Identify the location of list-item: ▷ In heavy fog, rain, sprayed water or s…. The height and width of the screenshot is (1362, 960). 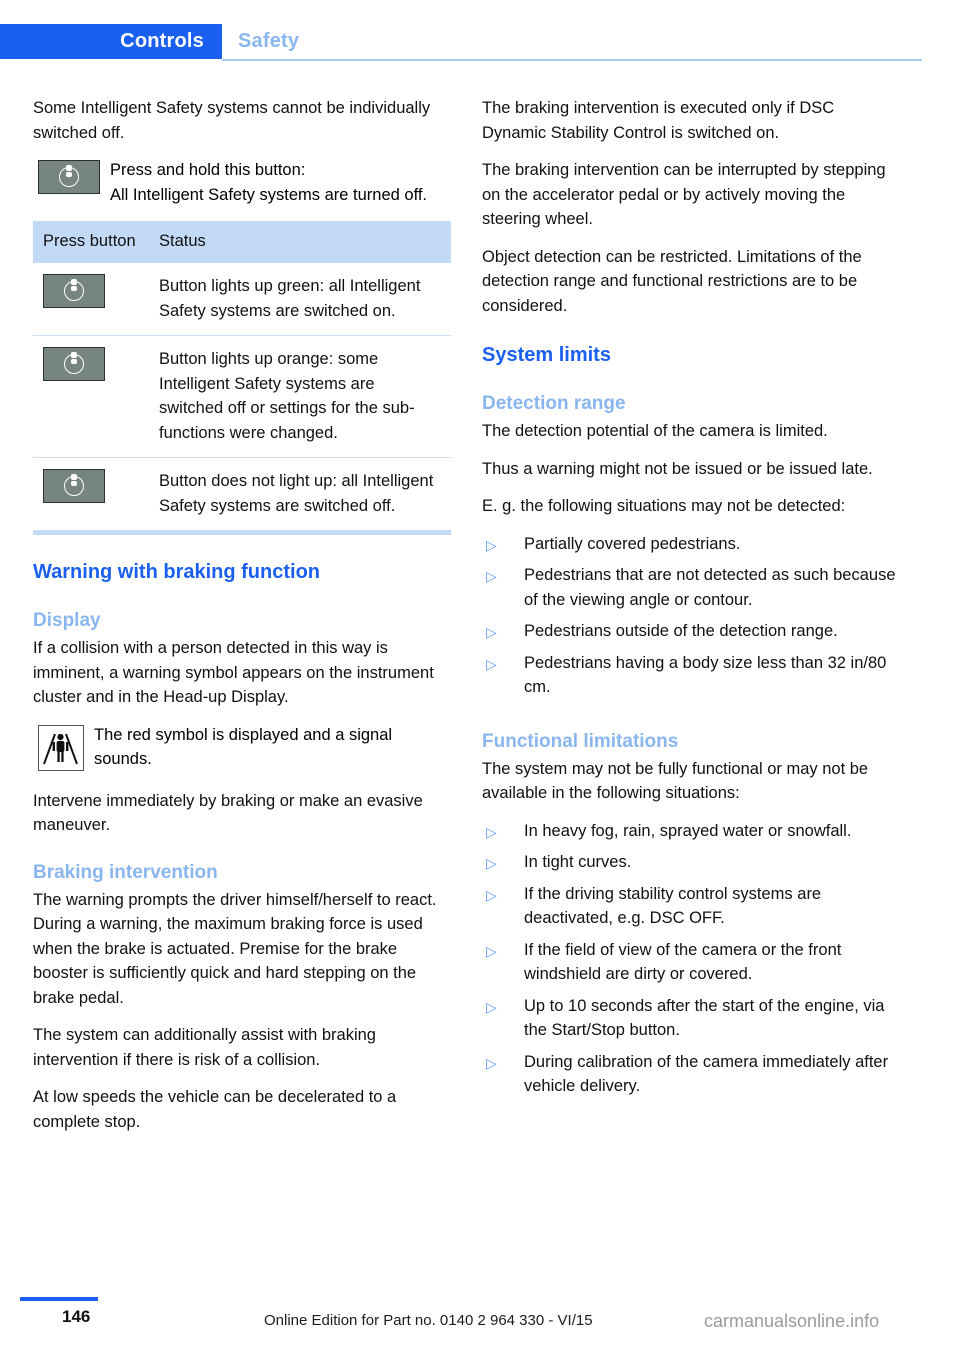
(691, 835).